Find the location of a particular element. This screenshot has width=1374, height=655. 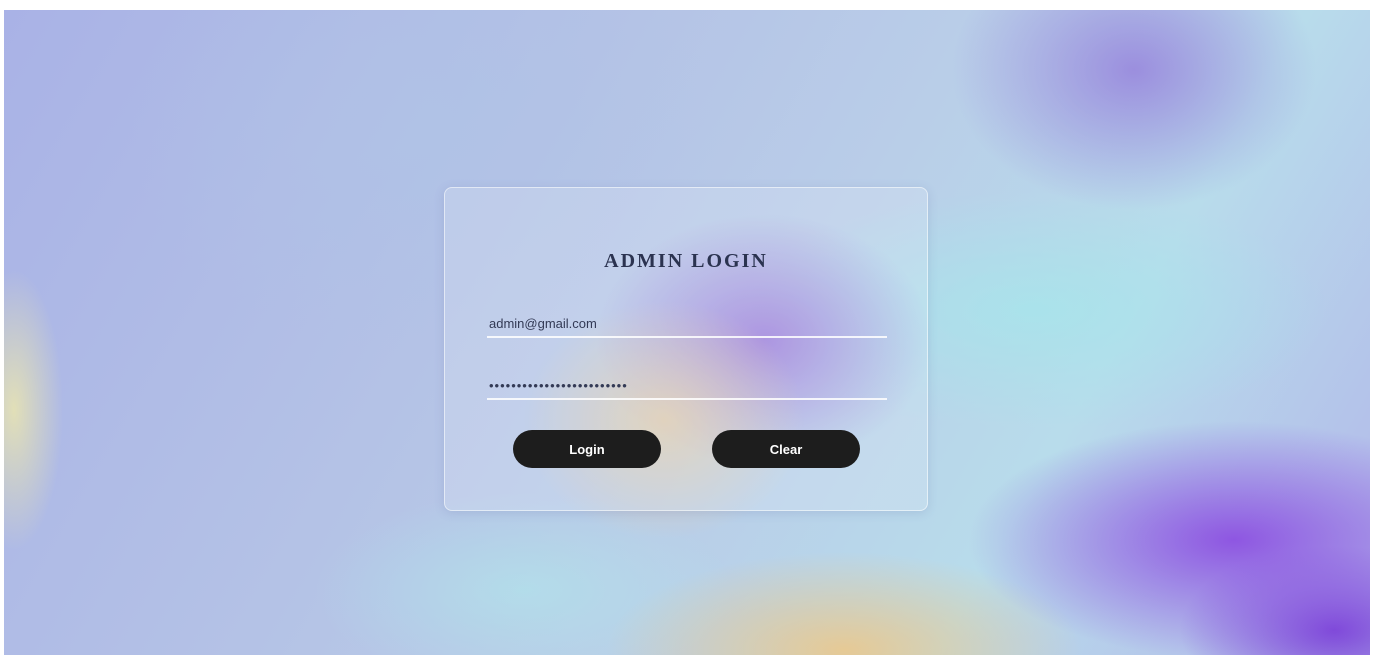

page-title: ADMIN LOGIN is located at coordinates (686, 261).